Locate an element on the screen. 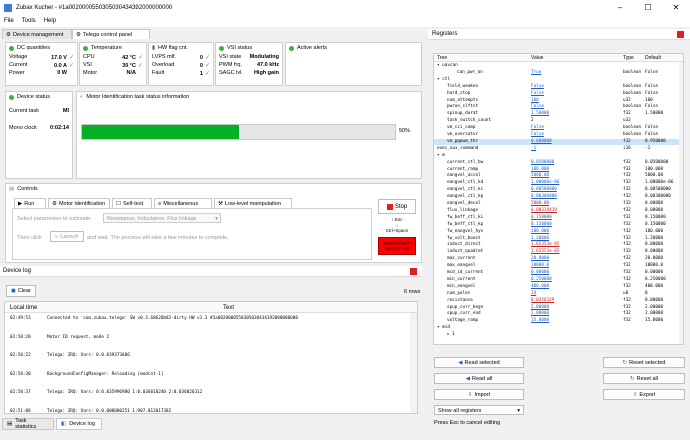 The width and height of the screenshot is (690, 440). reset-selected-button: ↻ Reset selected is located at coordinates (644, 362).